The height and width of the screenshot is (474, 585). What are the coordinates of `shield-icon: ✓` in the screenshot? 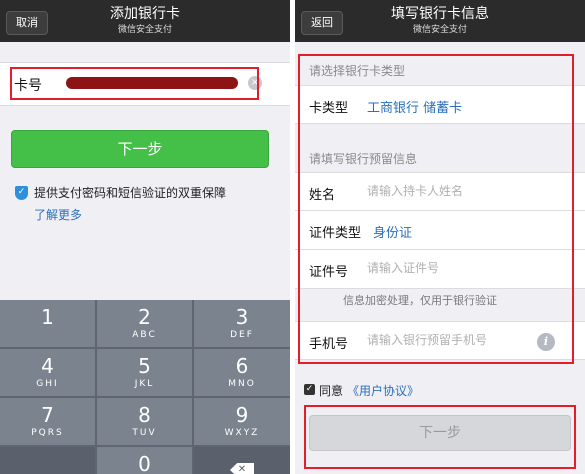 It's located at (21, 193).